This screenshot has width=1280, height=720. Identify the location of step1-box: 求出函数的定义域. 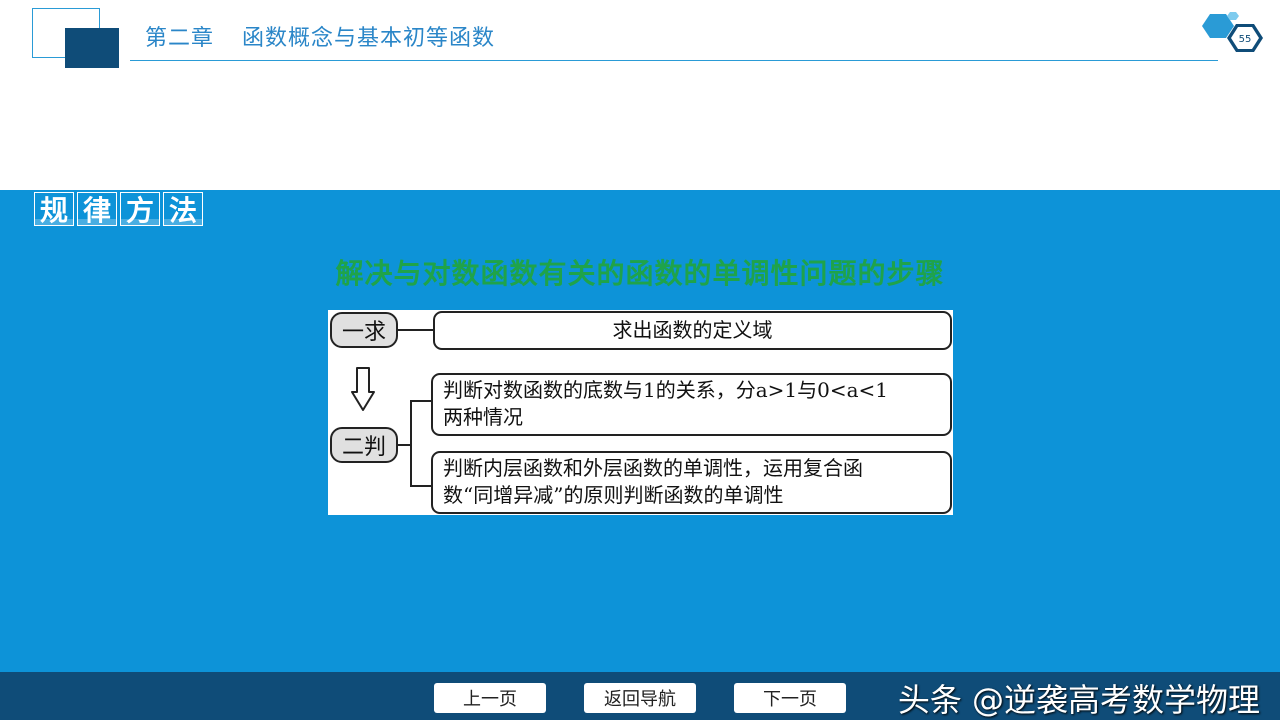
(692, 330).